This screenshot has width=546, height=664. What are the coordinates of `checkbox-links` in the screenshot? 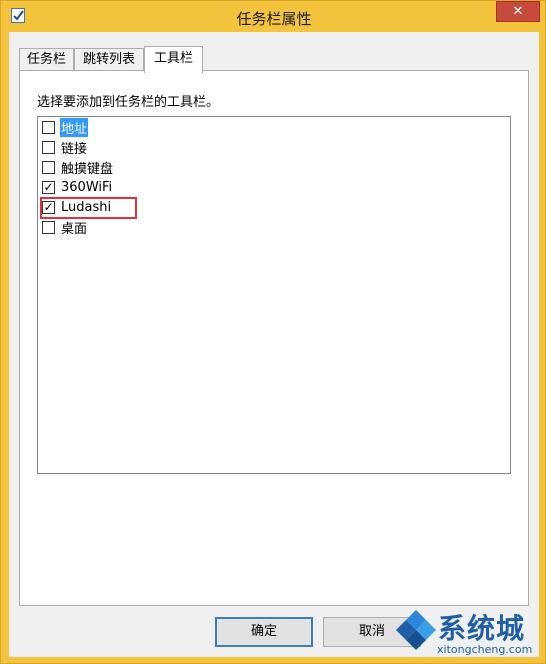 It's located at (48, 147).